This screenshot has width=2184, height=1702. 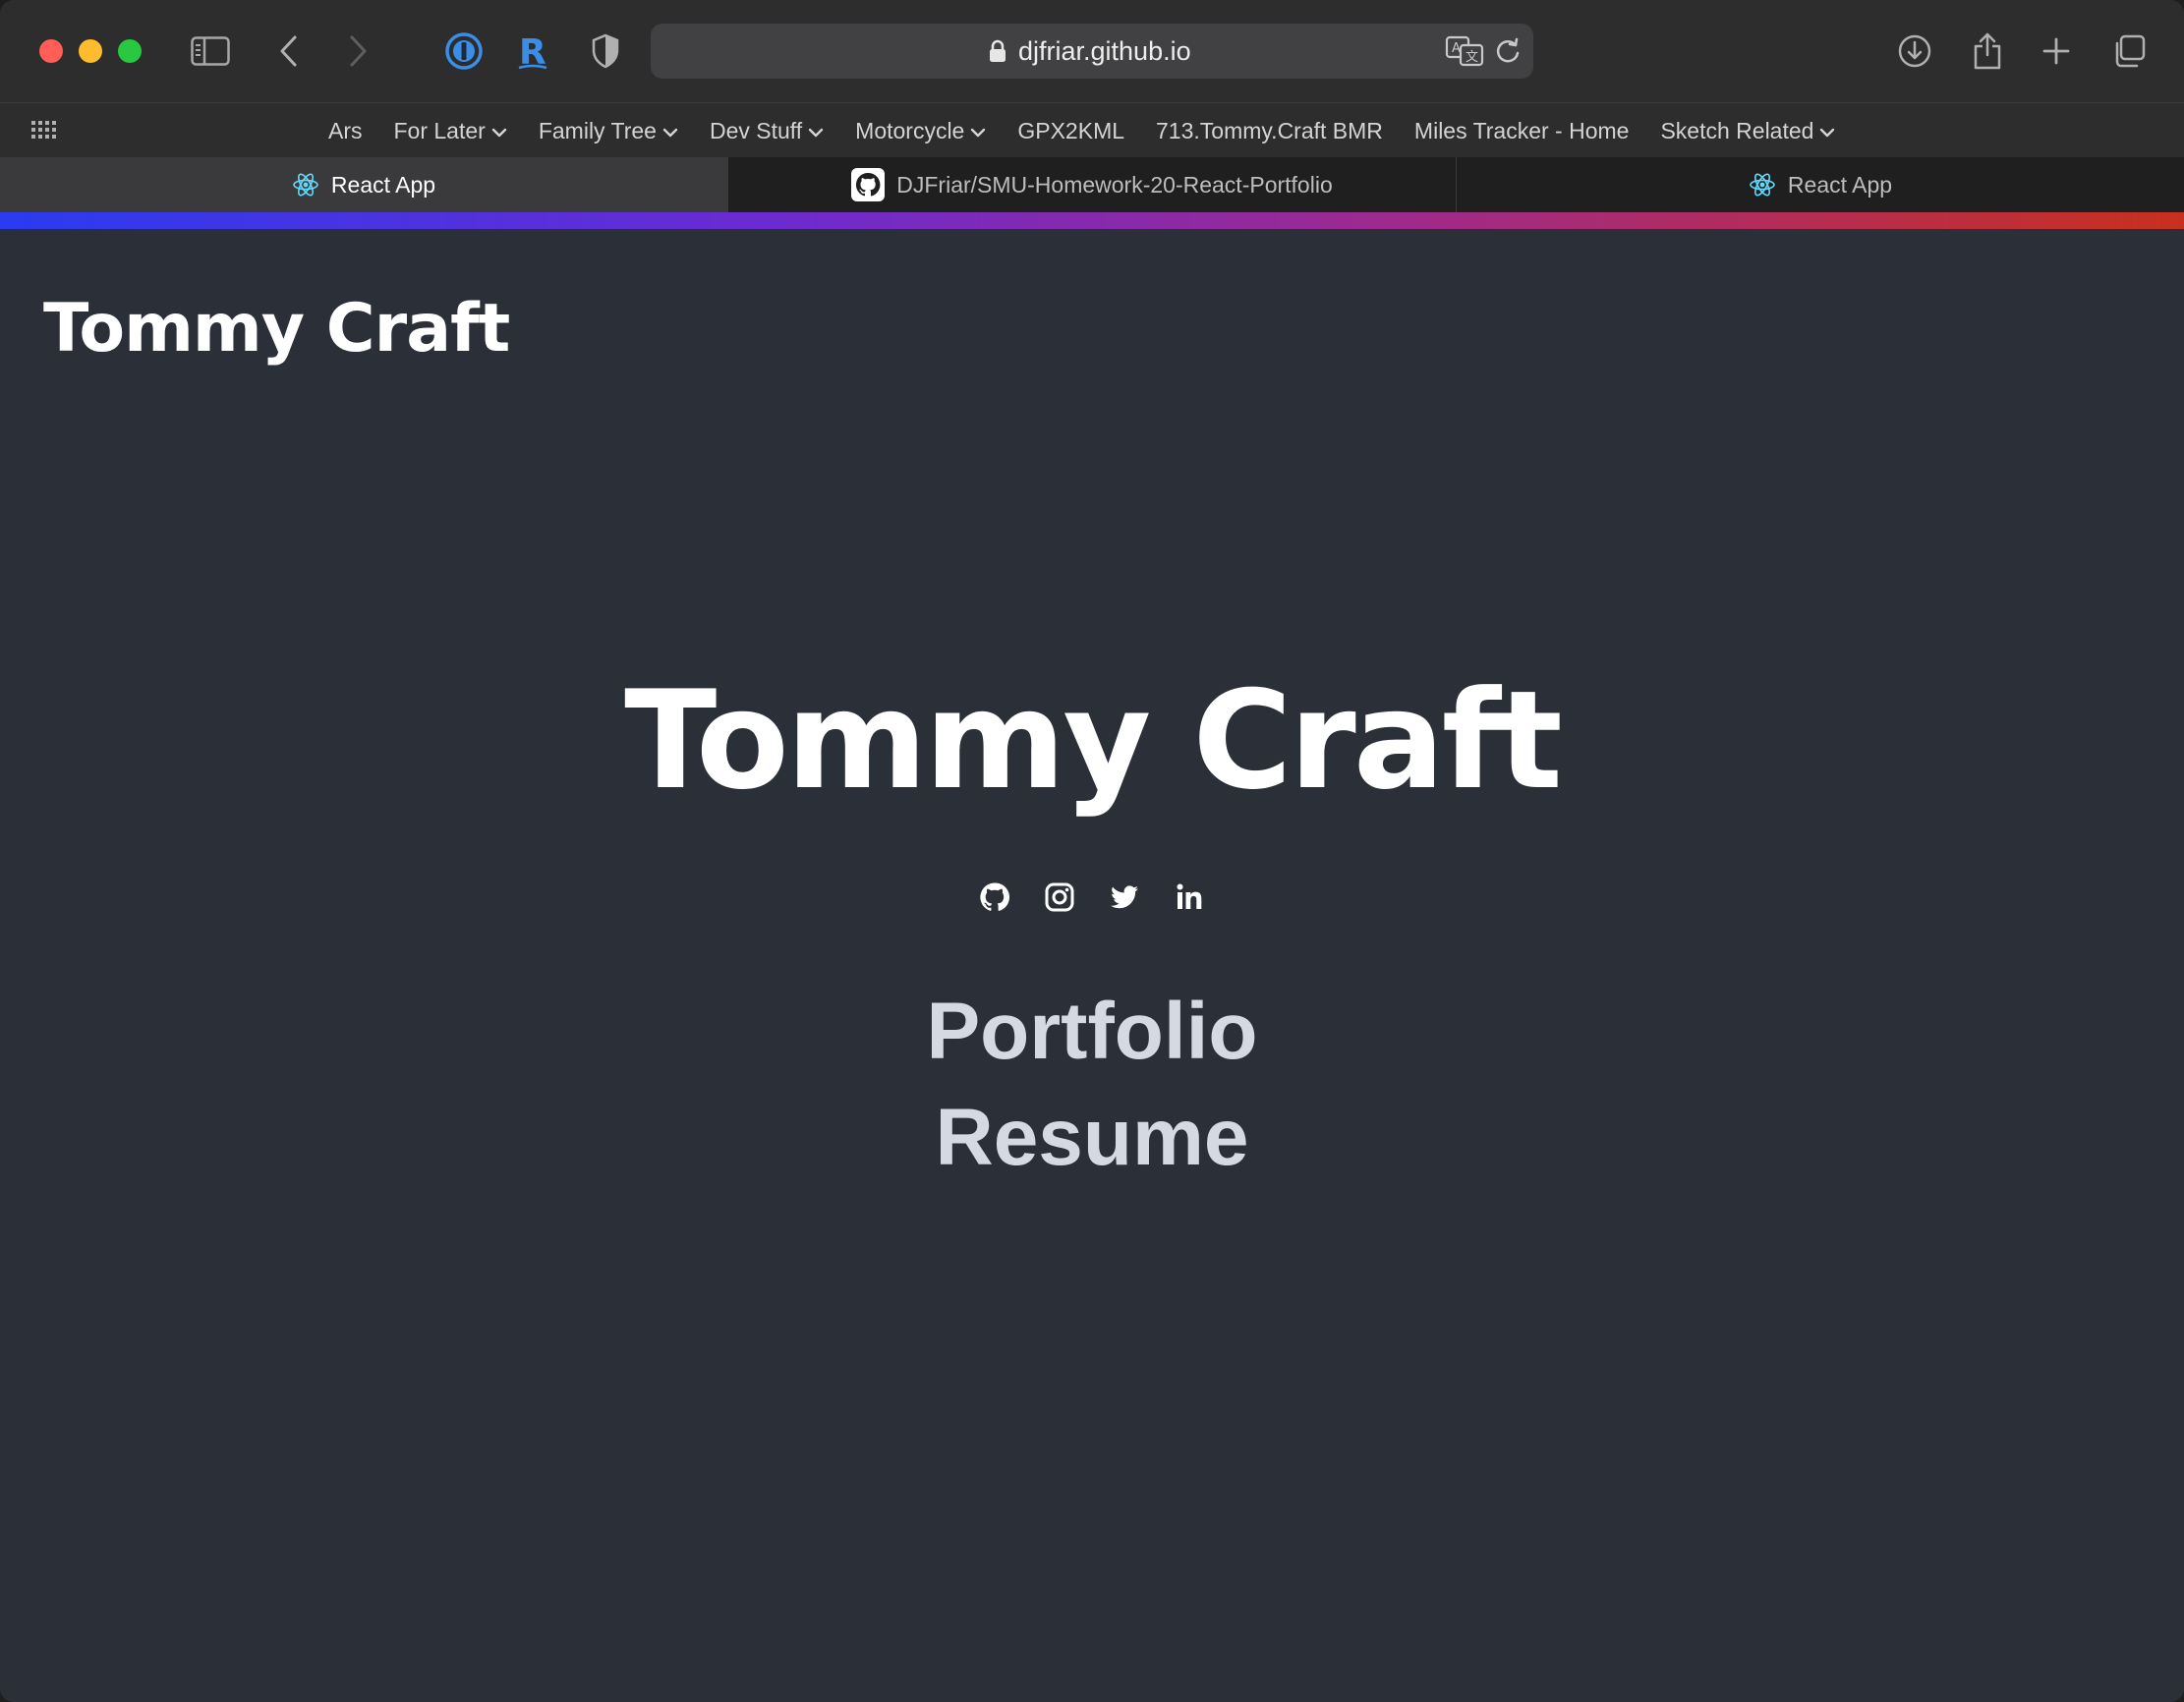 I want to click on svg-text: 文, so click(x=1472, y=57).